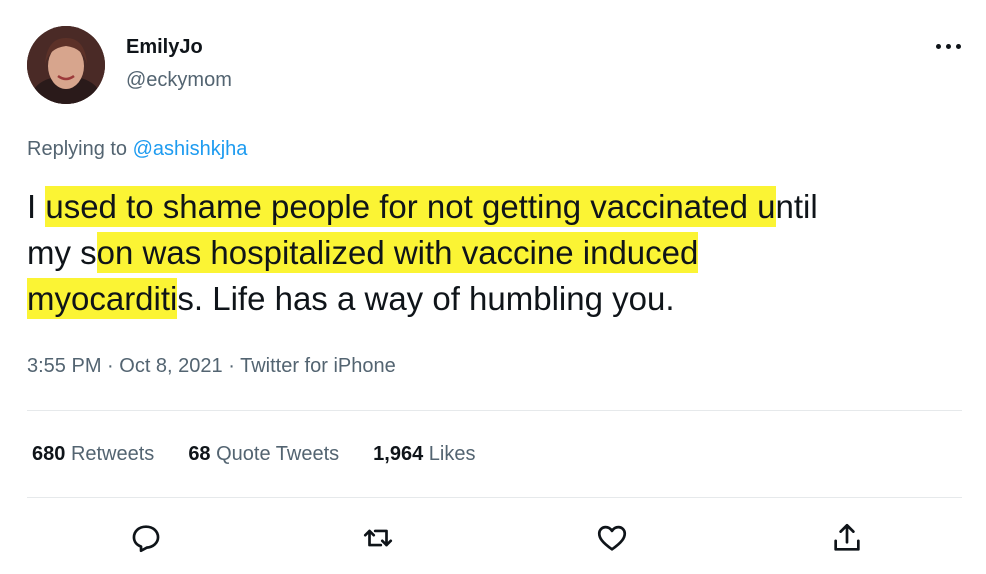  I want to click on share-icon, so click(847, 537).